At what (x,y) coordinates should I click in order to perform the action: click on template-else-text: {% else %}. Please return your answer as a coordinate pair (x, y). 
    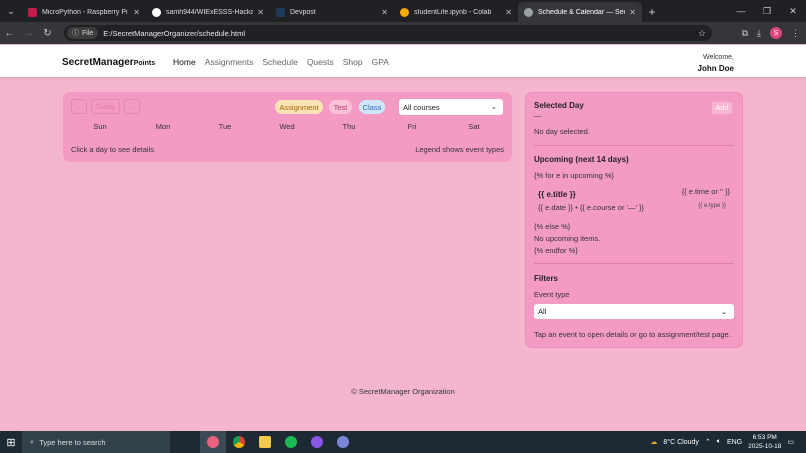
    Looking at the image, I should click on (552, 226).